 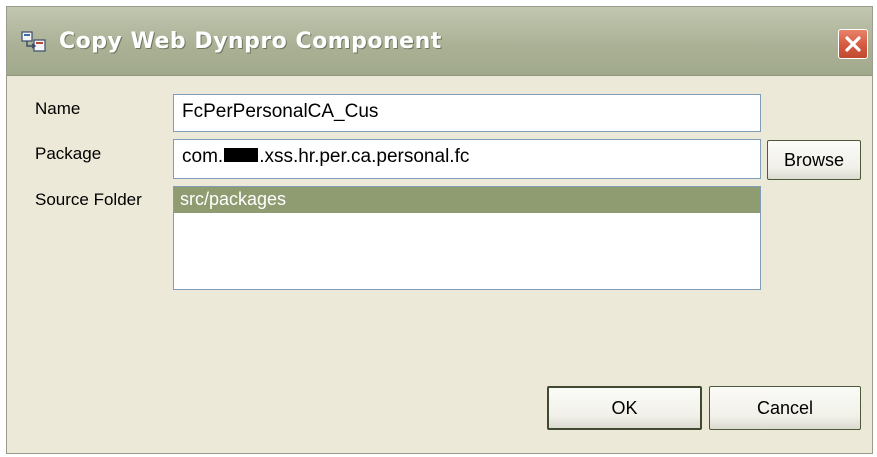 What do you see at coordinates (250, 41) in the screenshot?
I see `dialog-title: Copy Web Dynpro Component` at bounding box center [250, 41].